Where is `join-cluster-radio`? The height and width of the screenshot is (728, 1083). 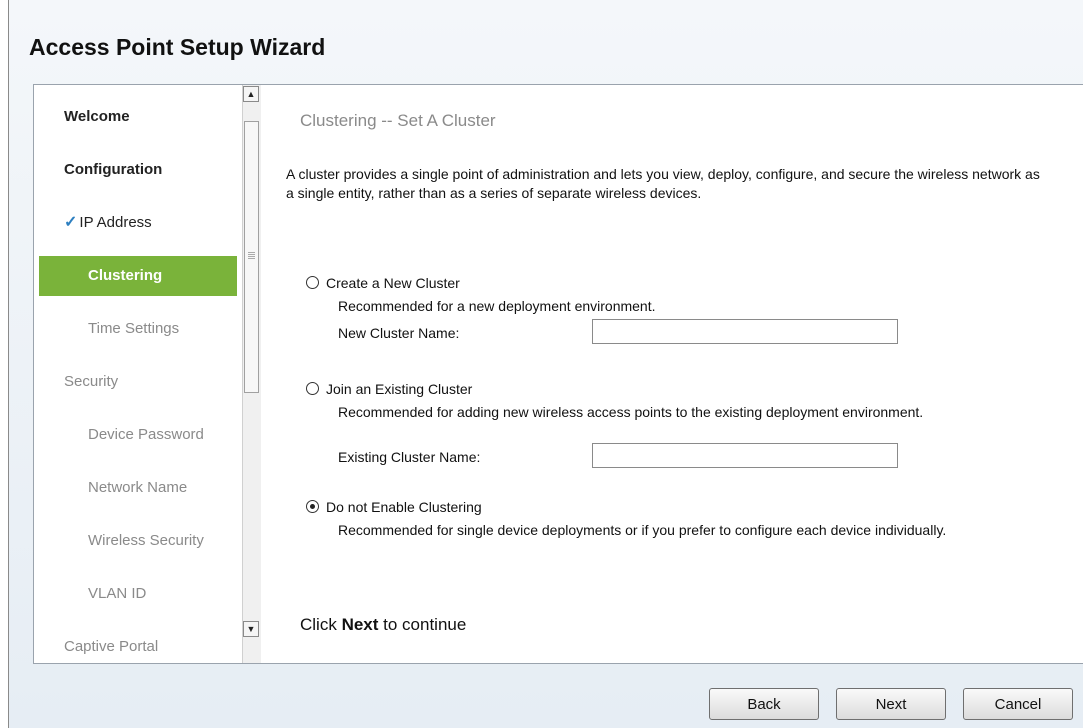
join-cluster-radio is located at coordinates (312, 388).